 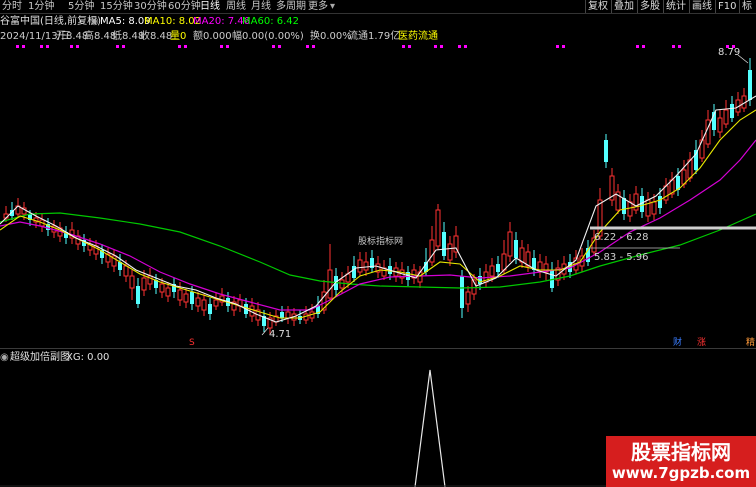 What do you see at coordinates (88, 357) in the screenshot?
I see `xg-value: XG: 0.00` at bounding box center [88, 357].